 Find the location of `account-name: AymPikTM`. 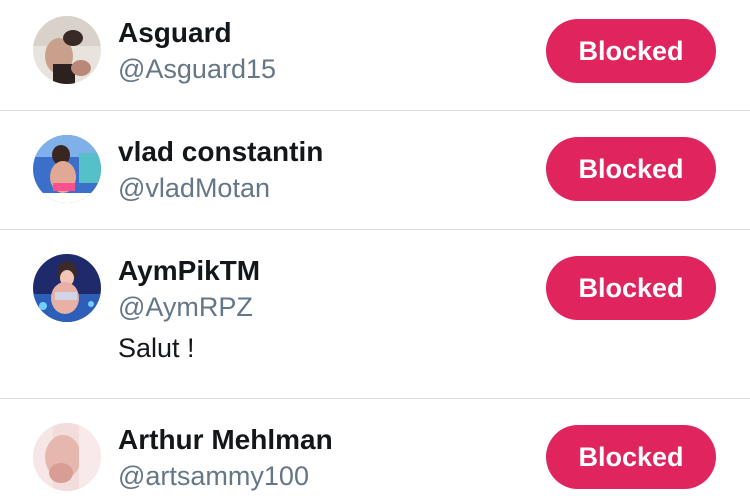

account-name: AymPikTM is located at coordinates (189, 270).